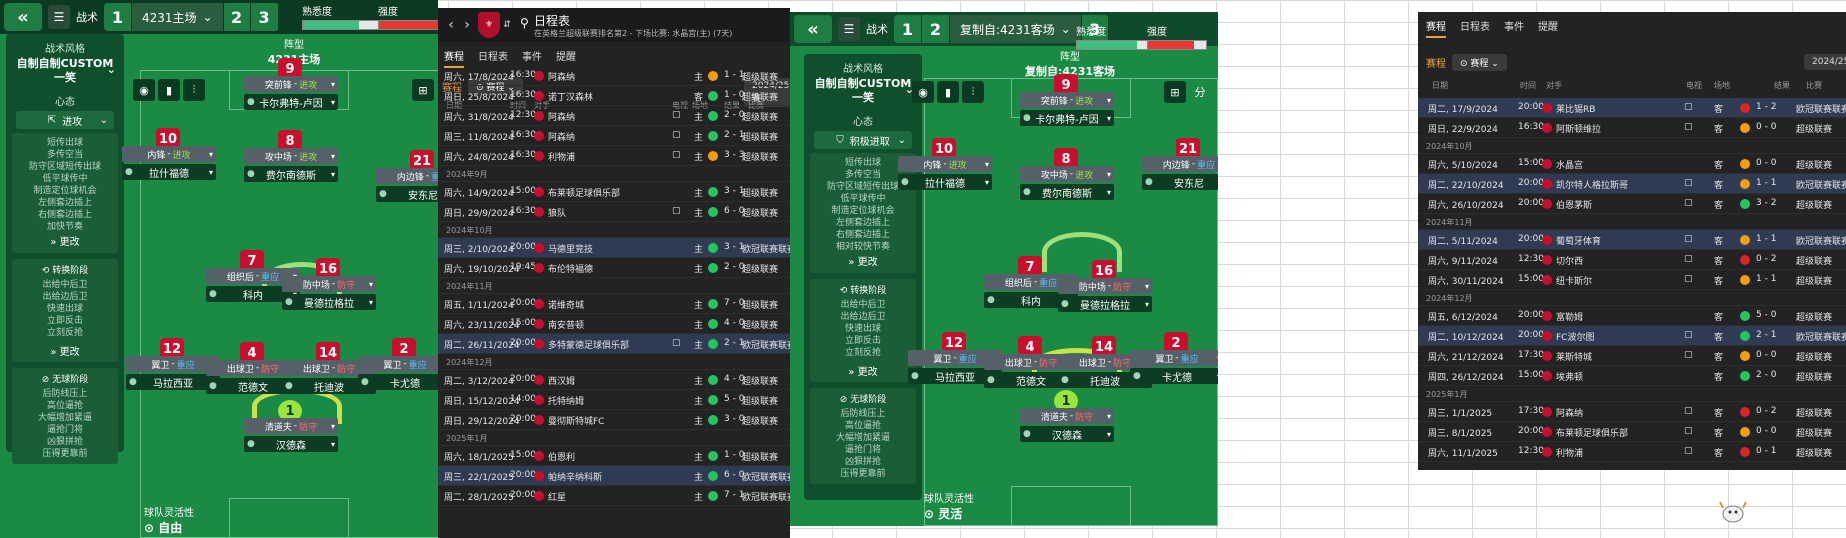  What do you see at coordinates (576, 420) in the screenshot?
I see `fixture-opponent: 曼彻斯特城FC` at bounding box center [576, 420].